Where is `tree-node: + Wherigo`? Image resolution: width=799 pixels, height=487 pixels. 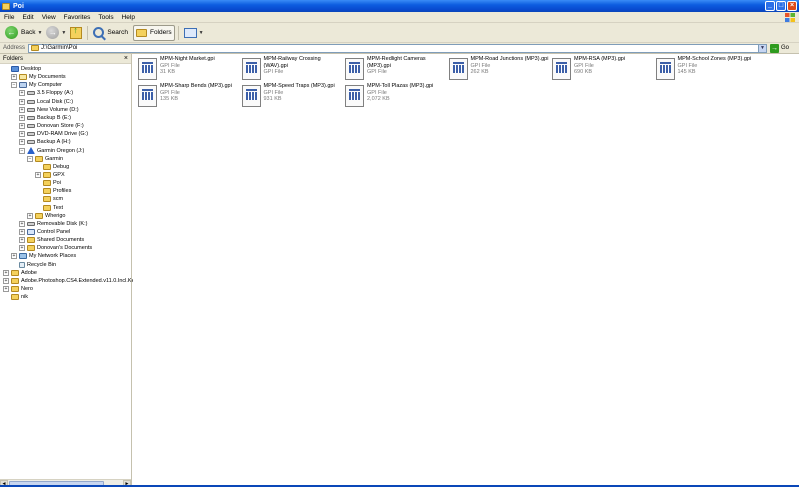
tree-node: + Wherigo is located at coordinates (46, 216).